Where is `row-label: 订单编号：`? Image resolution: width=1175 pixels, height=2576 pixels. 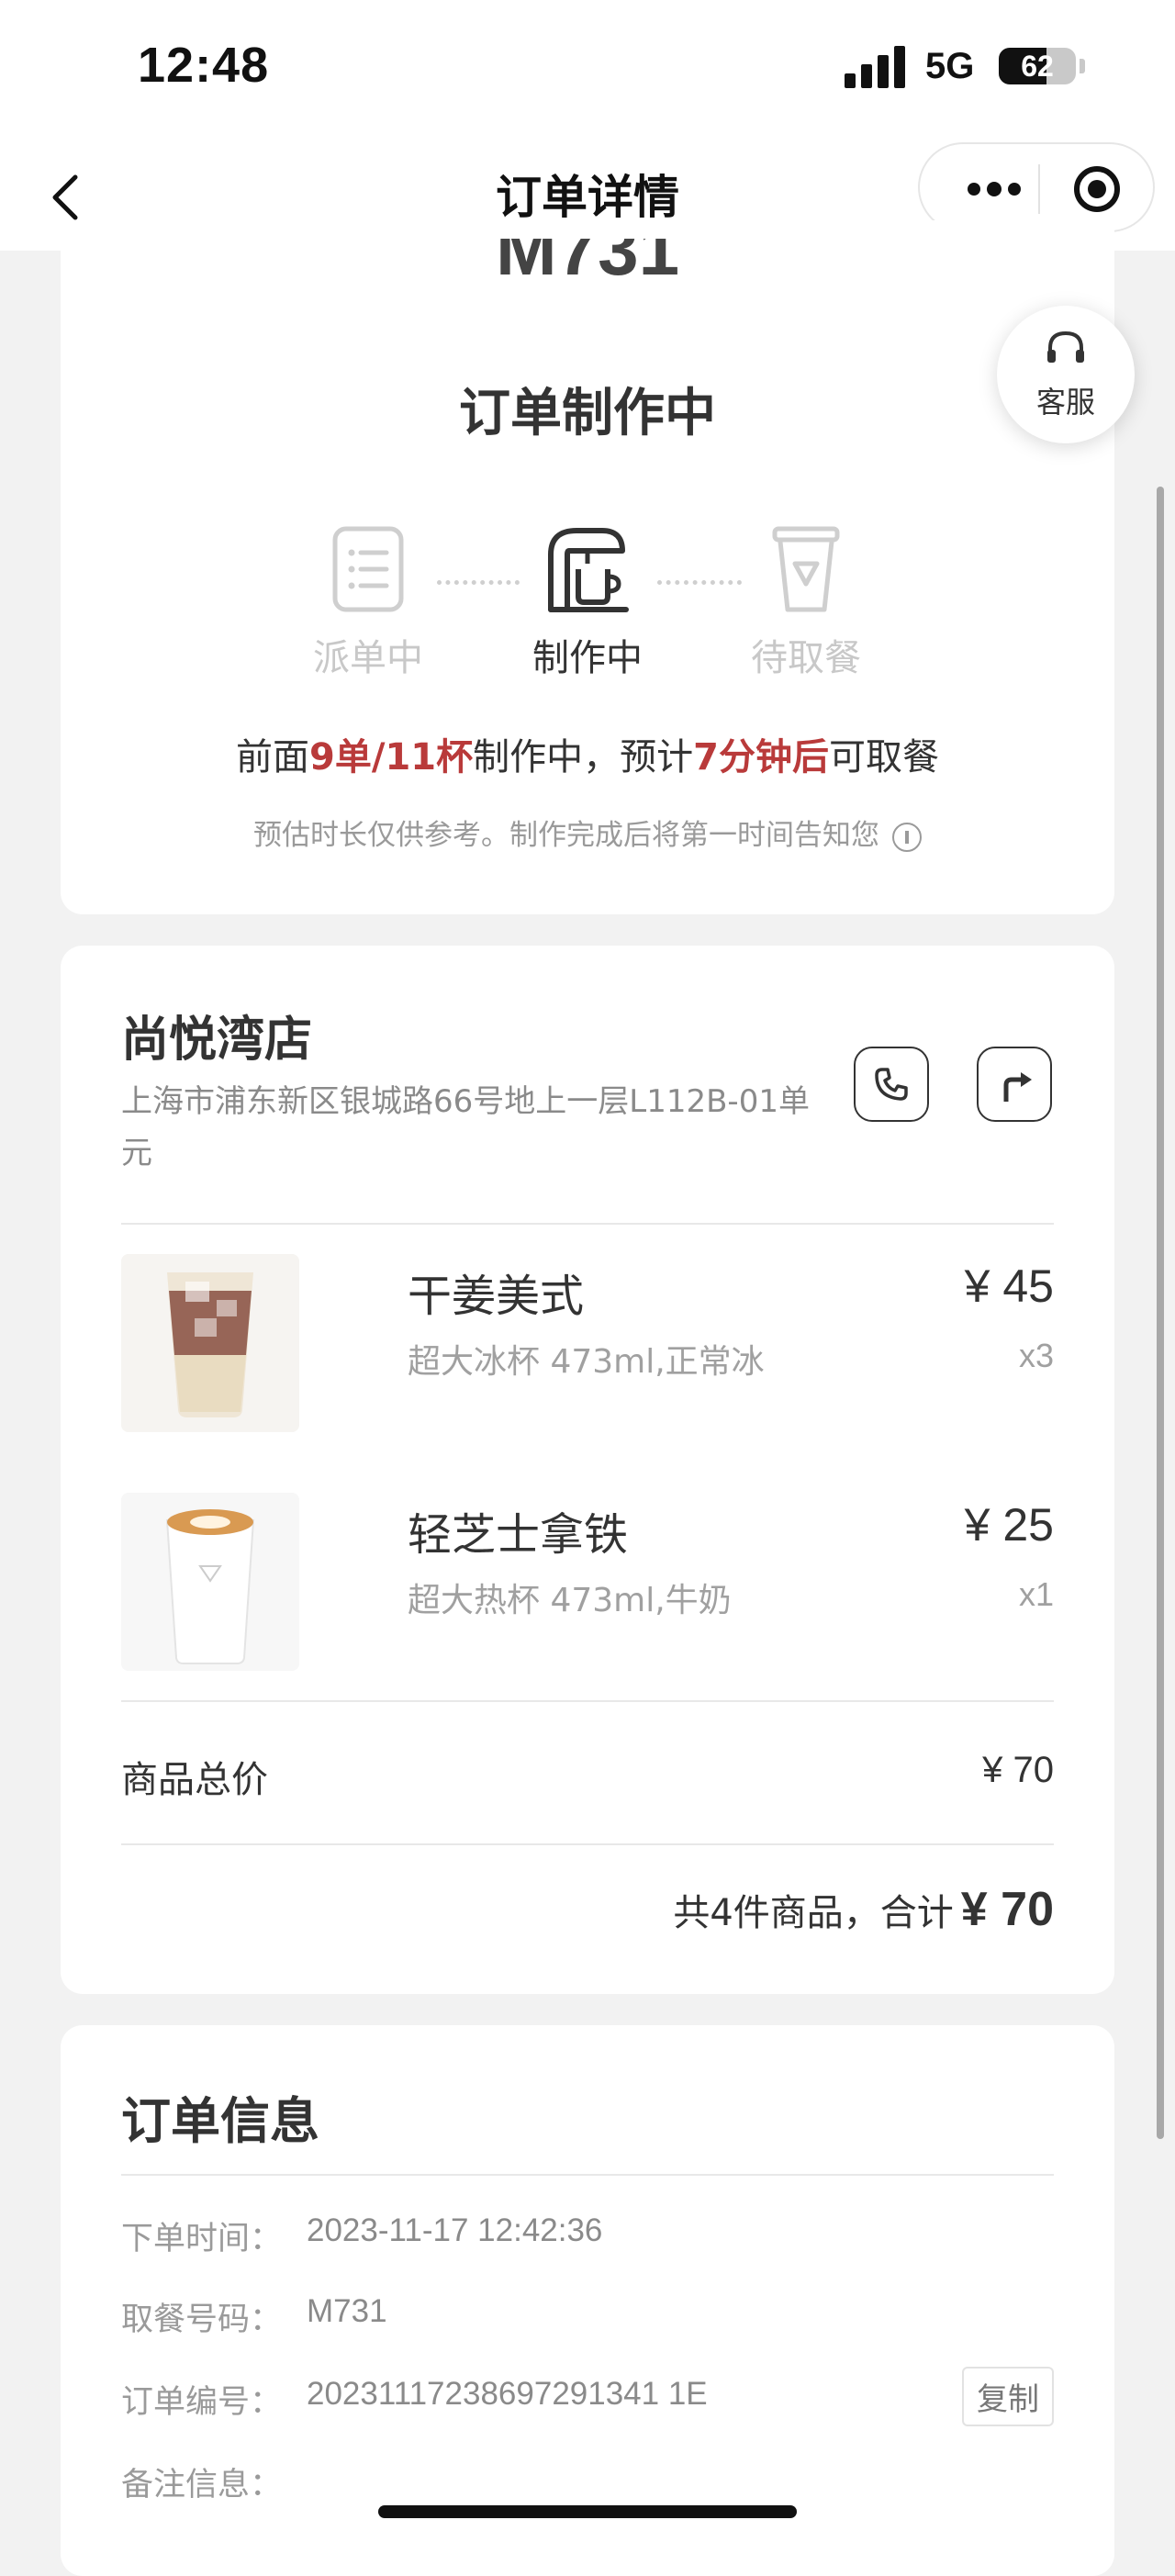
row-label: 订单编号： is located at coordinates (202, 2402).